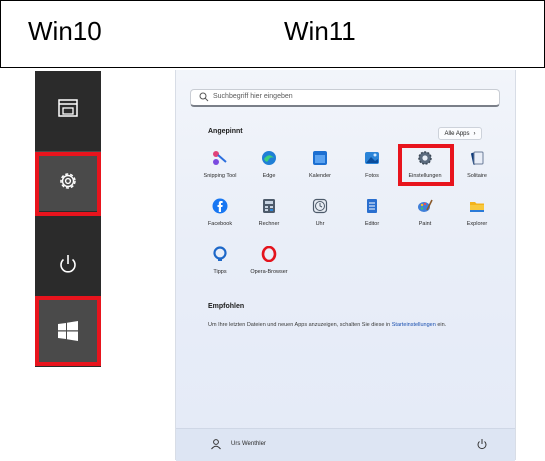 This screenshot has height=461, width=545. Describe the element at coordinates (220, 263) in the screenshot. I see `app-tips: Tipps` at that location.